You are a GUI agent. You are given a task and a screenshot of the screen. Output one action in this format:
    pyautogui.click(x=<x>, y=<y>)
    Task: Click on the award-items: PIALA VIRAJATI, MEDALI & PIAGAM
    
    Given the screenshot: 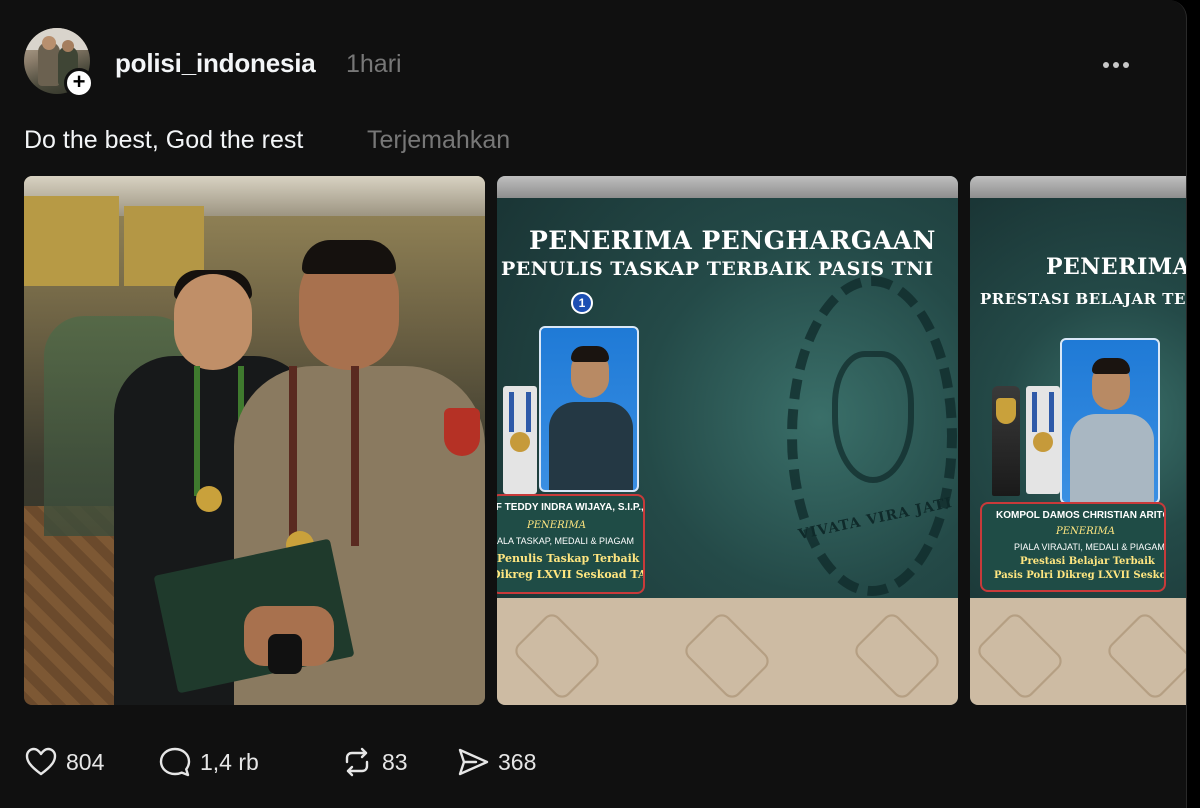 What is the action you would take?
    pyautogui.click(x=1089, y=547)
    